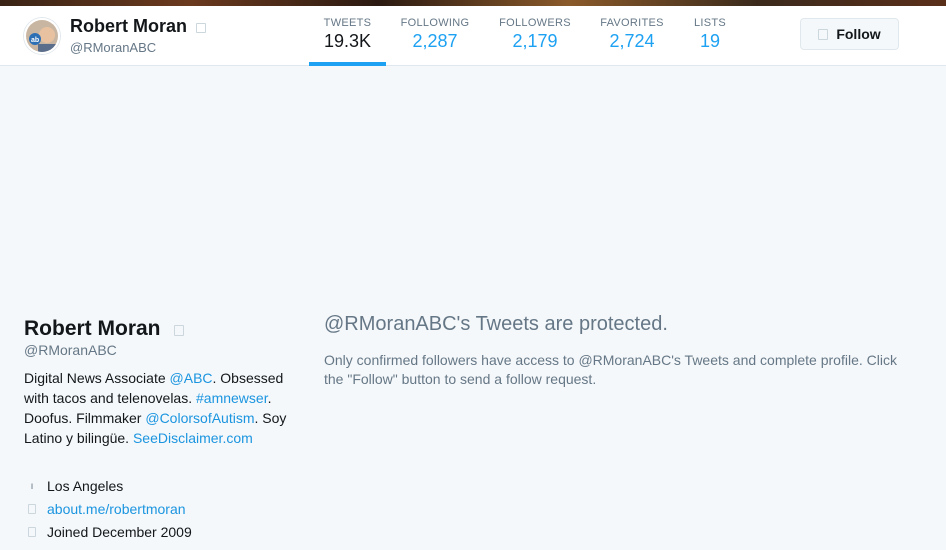  I want to click on location-pin-icon: ı, so click(32, 486).